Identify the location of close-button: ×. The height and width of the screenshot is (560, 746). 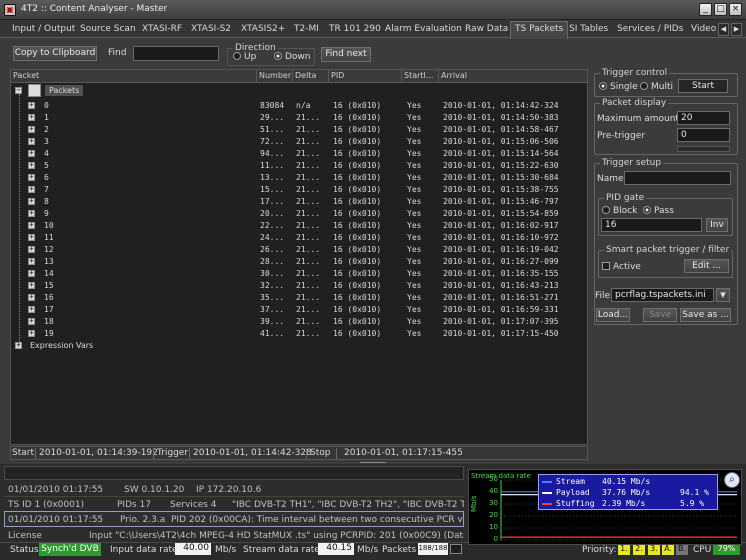
(735, 9).